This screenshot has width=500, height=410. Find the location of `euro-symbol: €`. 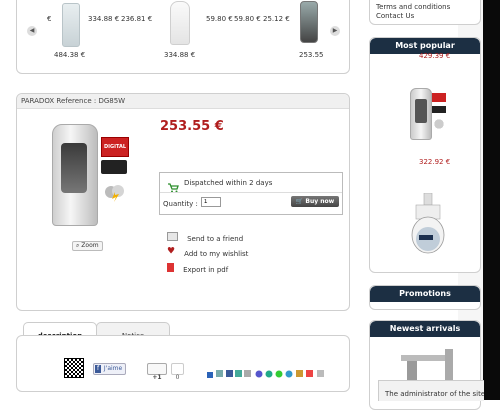

euro-symbol: € is located at coordinates (49, 19).